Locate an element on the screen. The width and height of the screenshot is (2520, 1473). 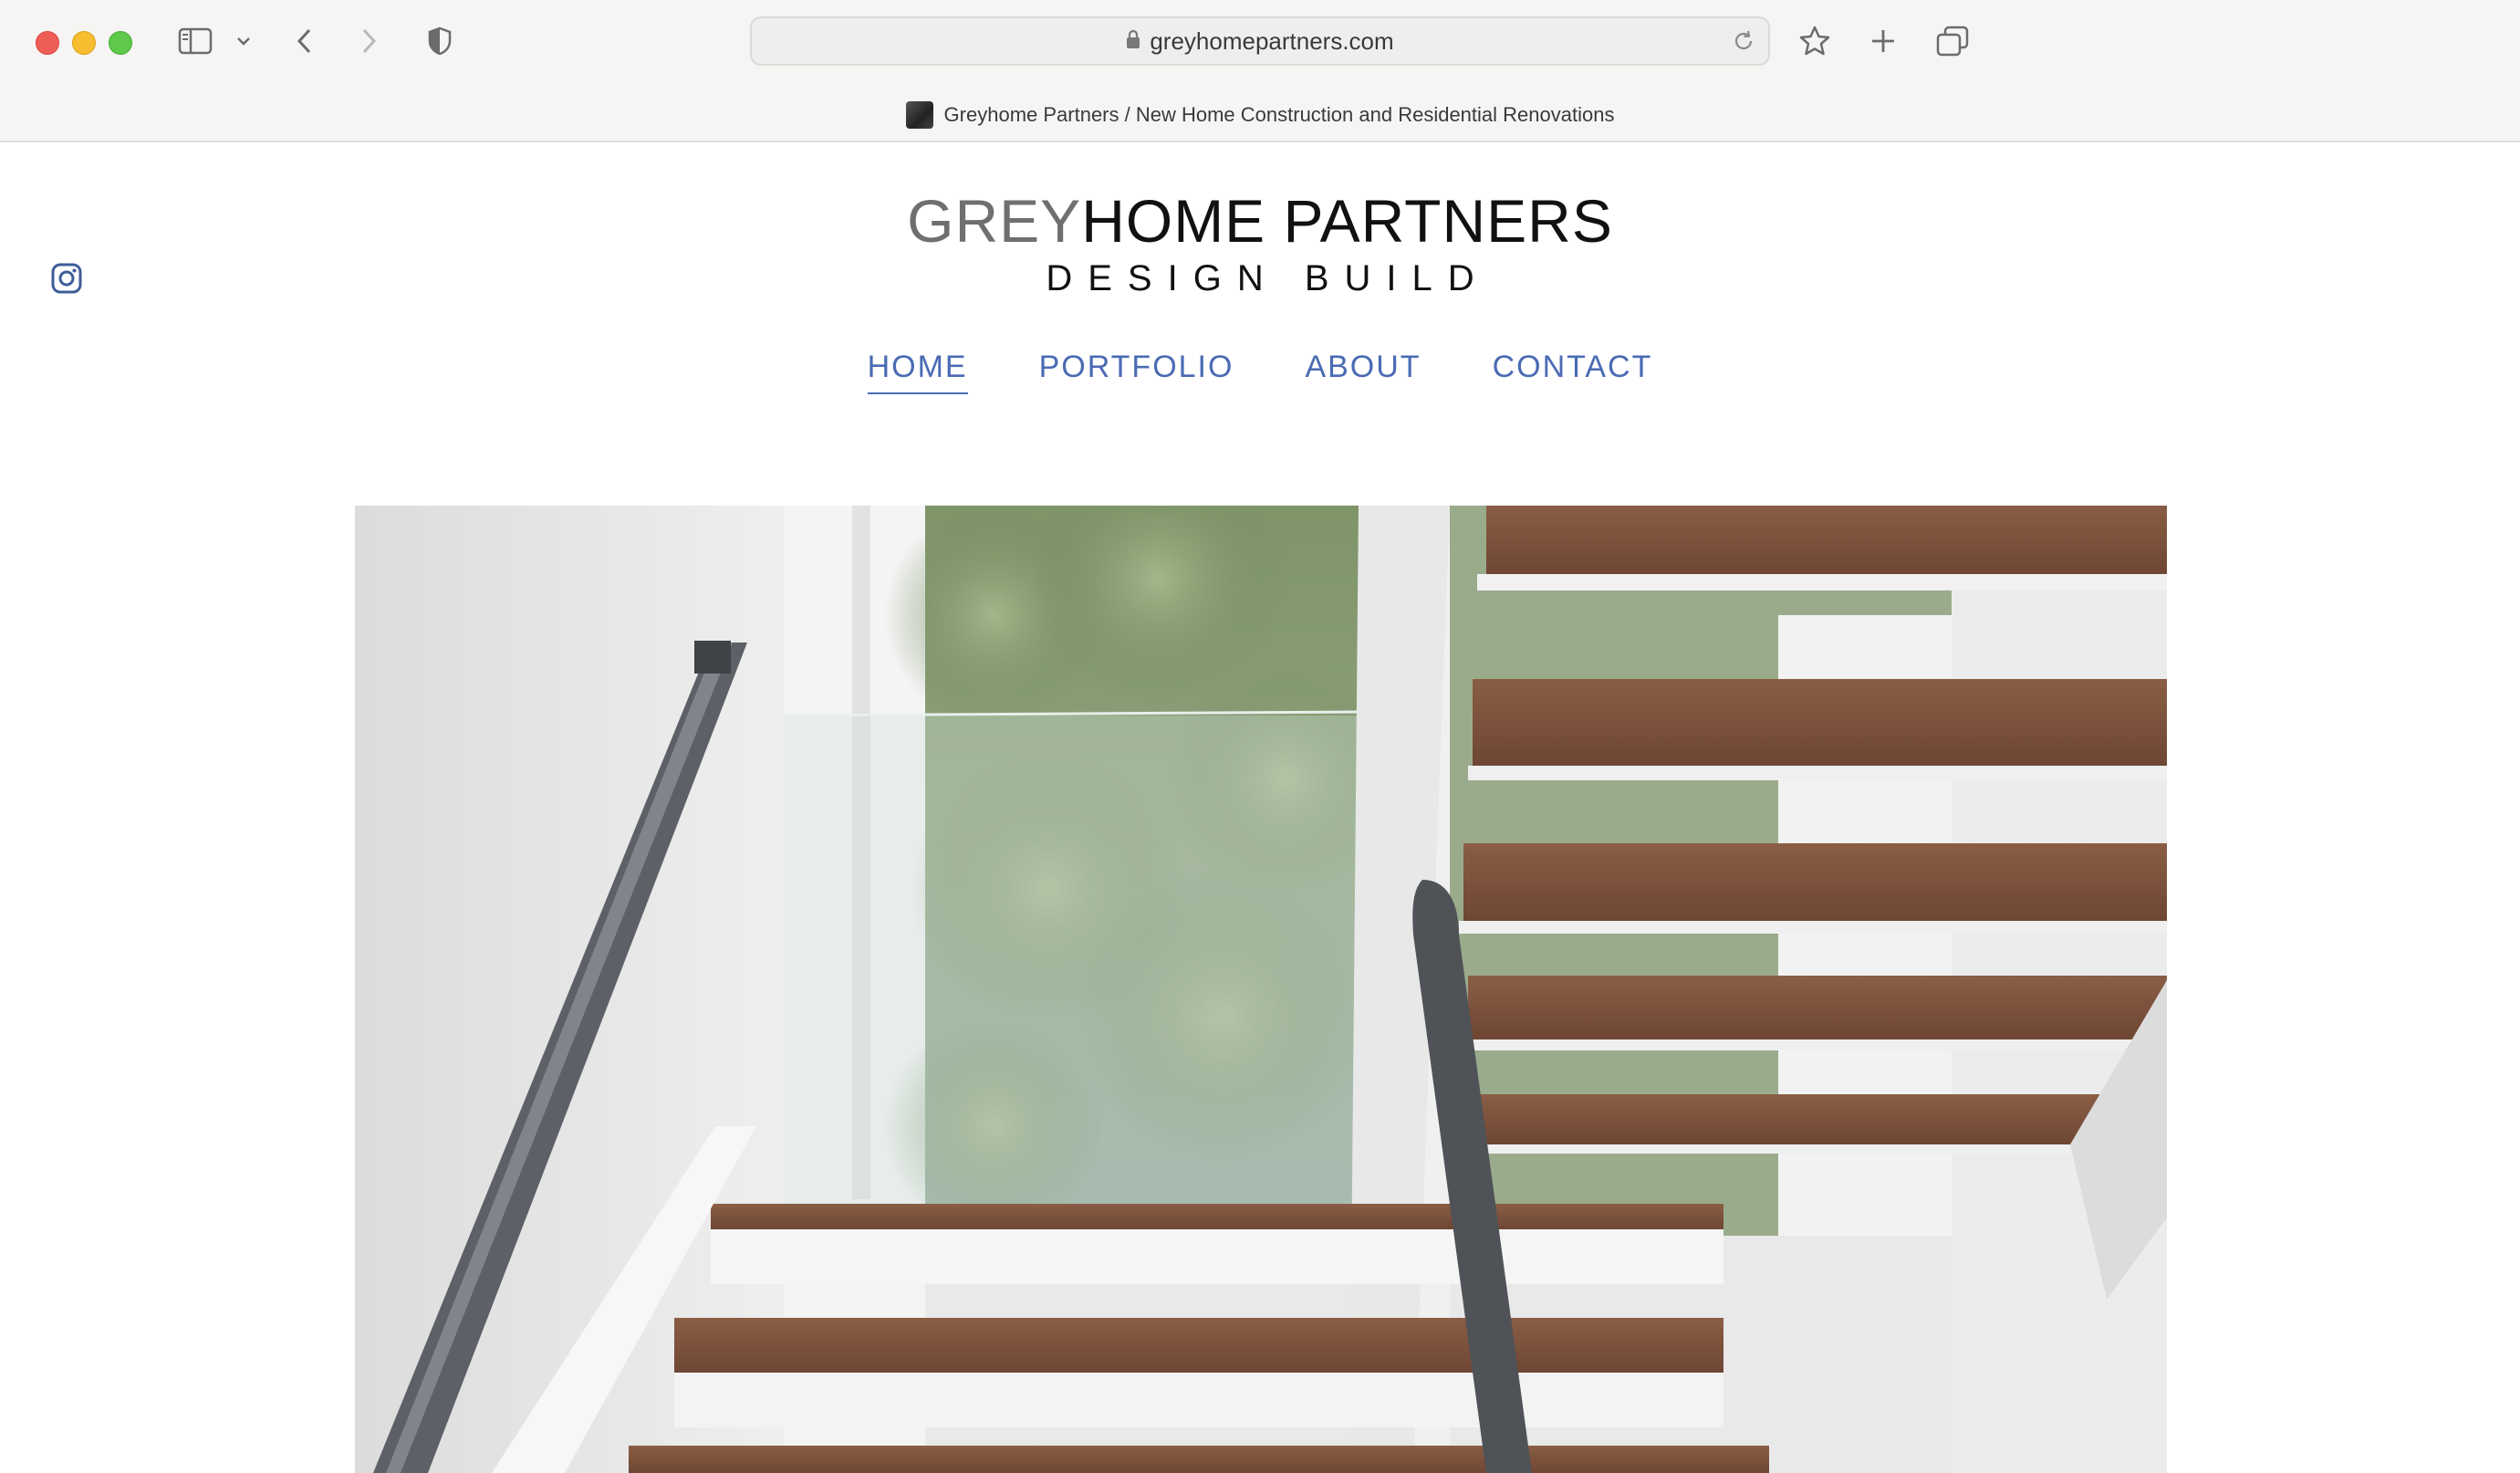
new-tab-icon is located at coordinates (1883, 41).